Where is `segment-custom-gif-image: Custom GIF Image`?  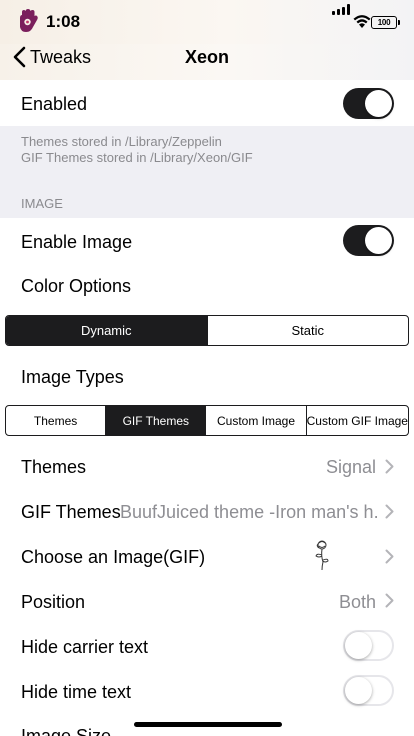 segment-custom-gif-image: Custom GIF Image is located at coordinates (357, 420).